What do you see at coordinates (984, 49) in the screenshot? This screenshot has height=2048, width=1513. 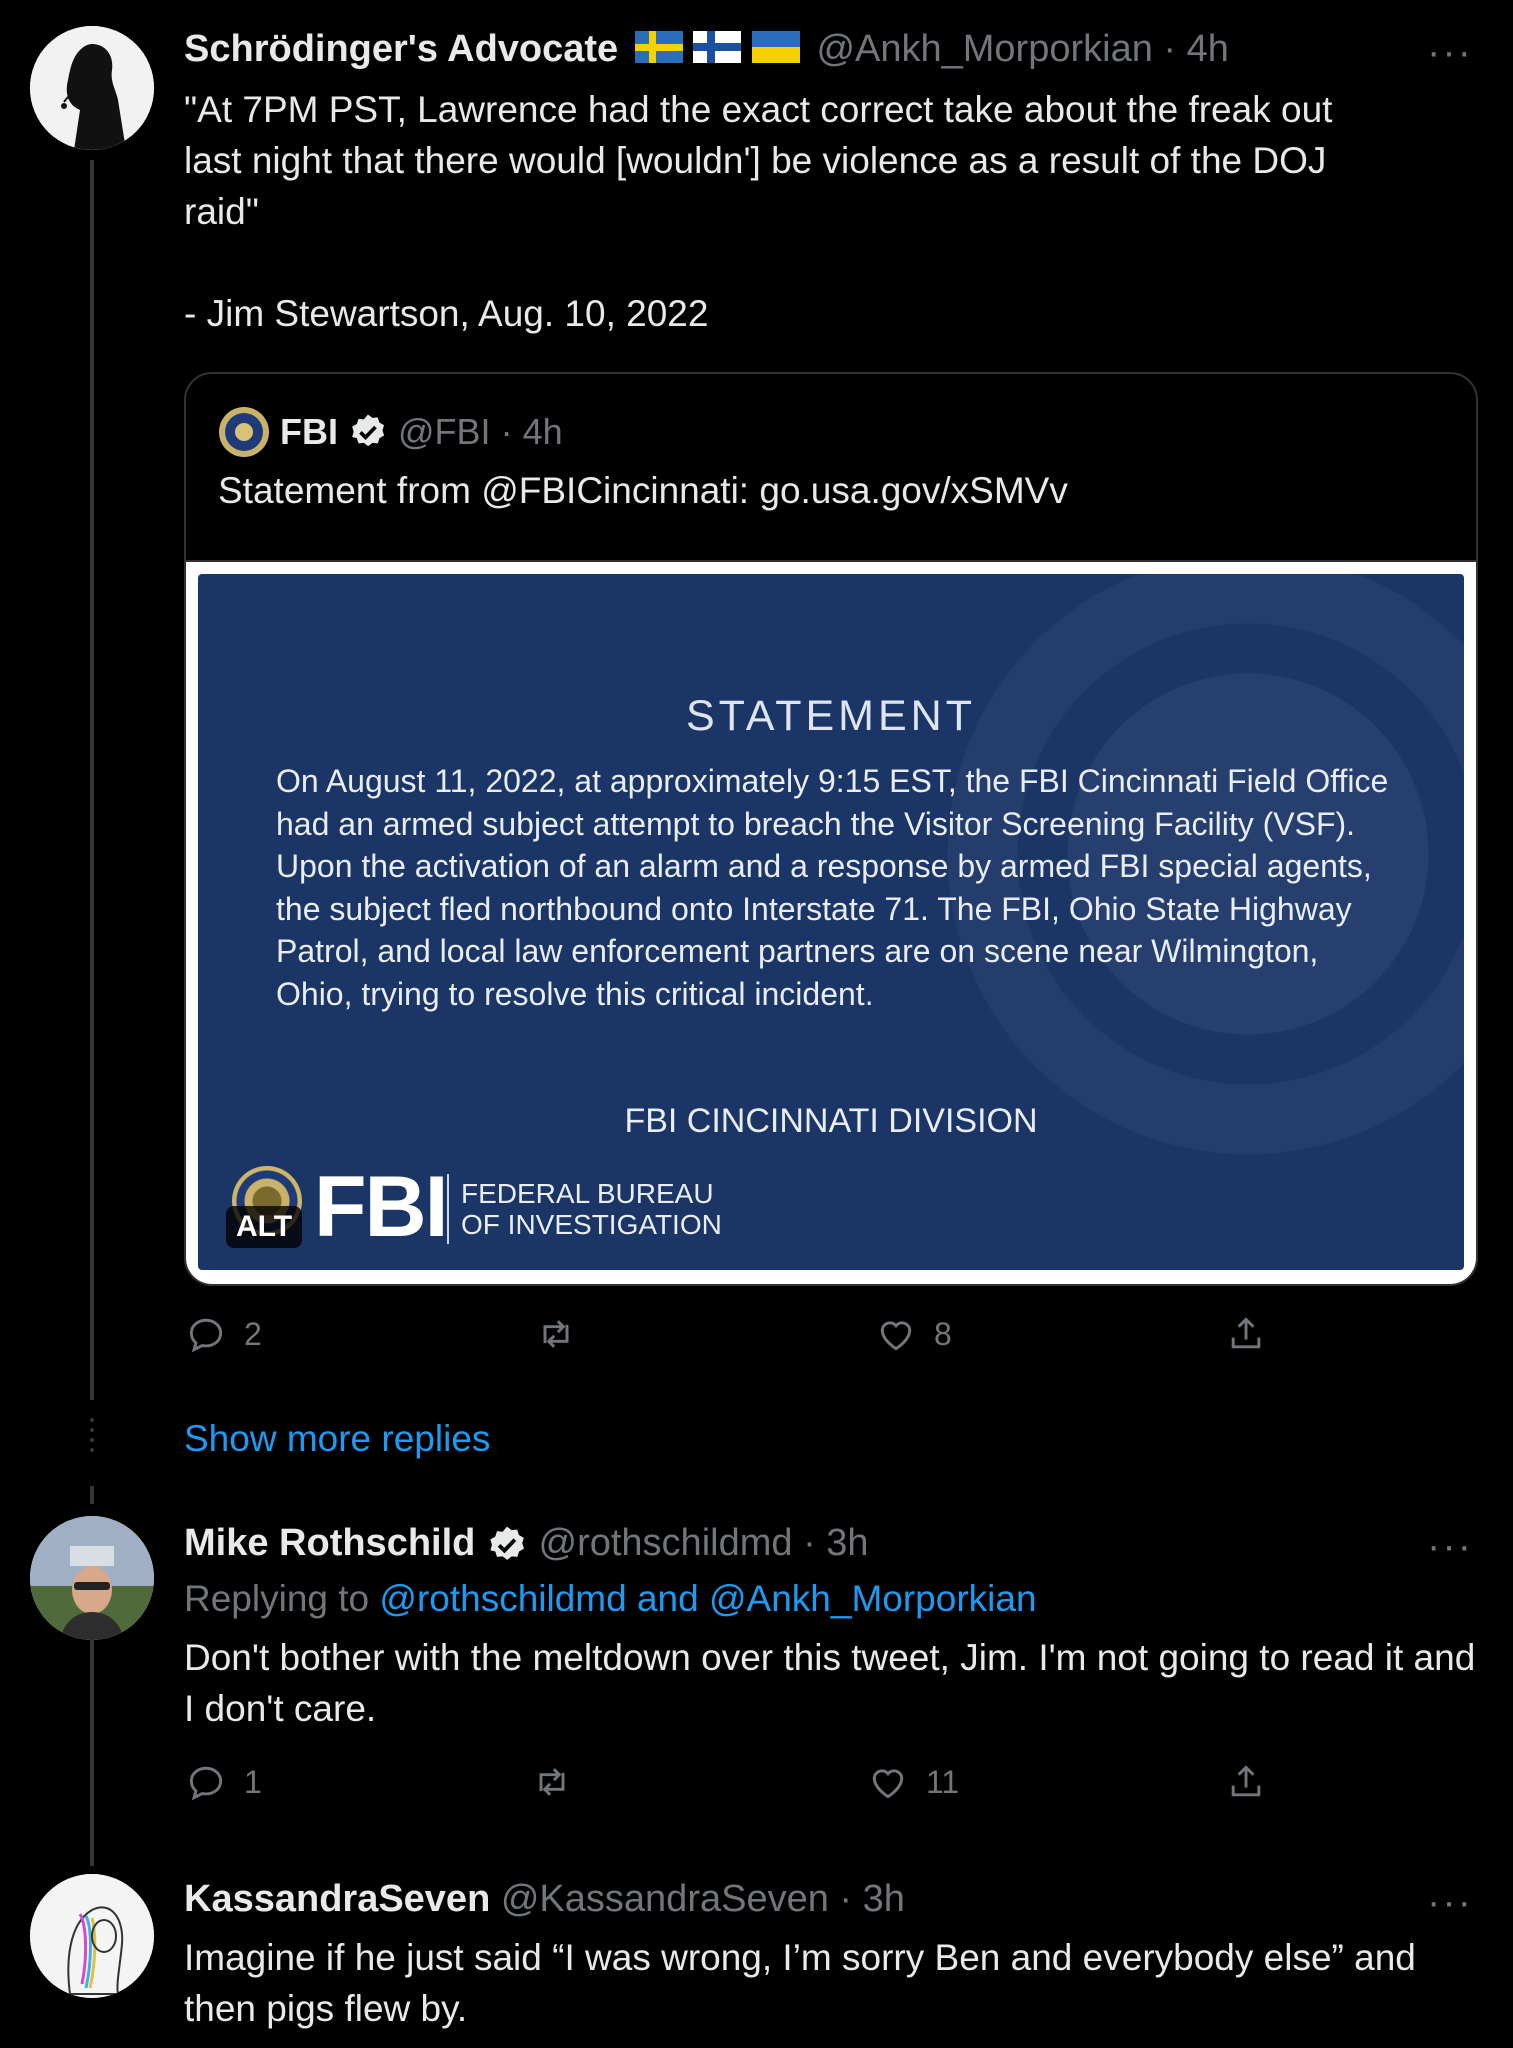 I see `handle: @Ankh_Morporkian` at bounding box center [984, 49].